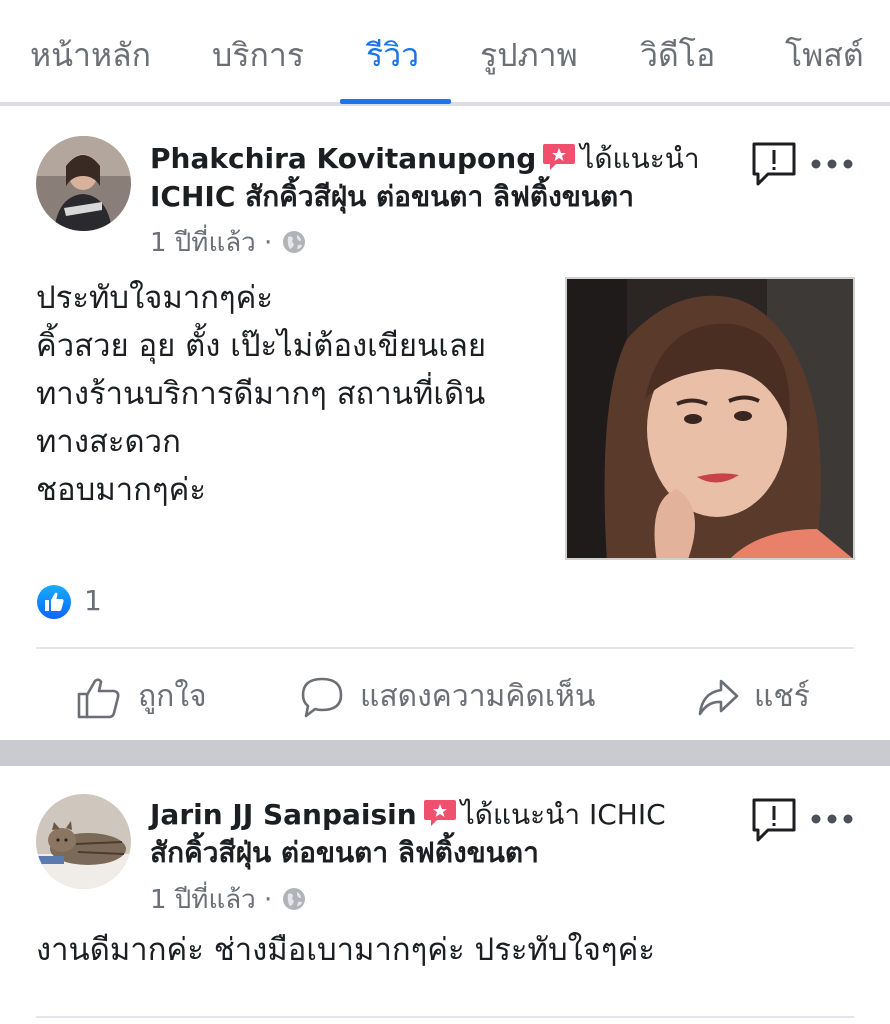 Image resolution: width=890 pixels, height=1024 pixels. What do you see at coordinates (563, 814) in the screenshot?
I see `recommend-text: ได้แนะนำ ICHIC` at bounding box center [563, 814].